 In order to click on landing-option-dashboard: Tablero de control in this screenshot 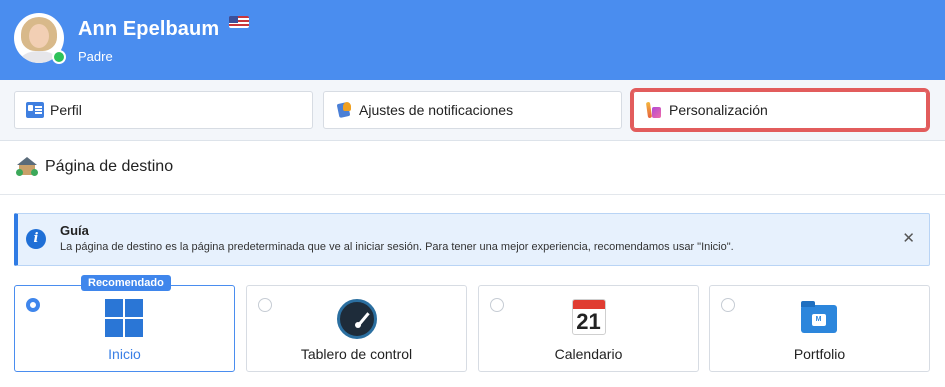, I will do `click(356, 328)`.